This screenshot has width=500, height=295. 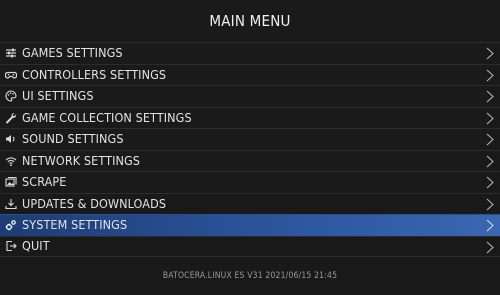 What do you see at coordinates (73, 139) in the screenshot?
I see `menu-item-label: SOUND SETTINGS` at bounding box center [73, 139].